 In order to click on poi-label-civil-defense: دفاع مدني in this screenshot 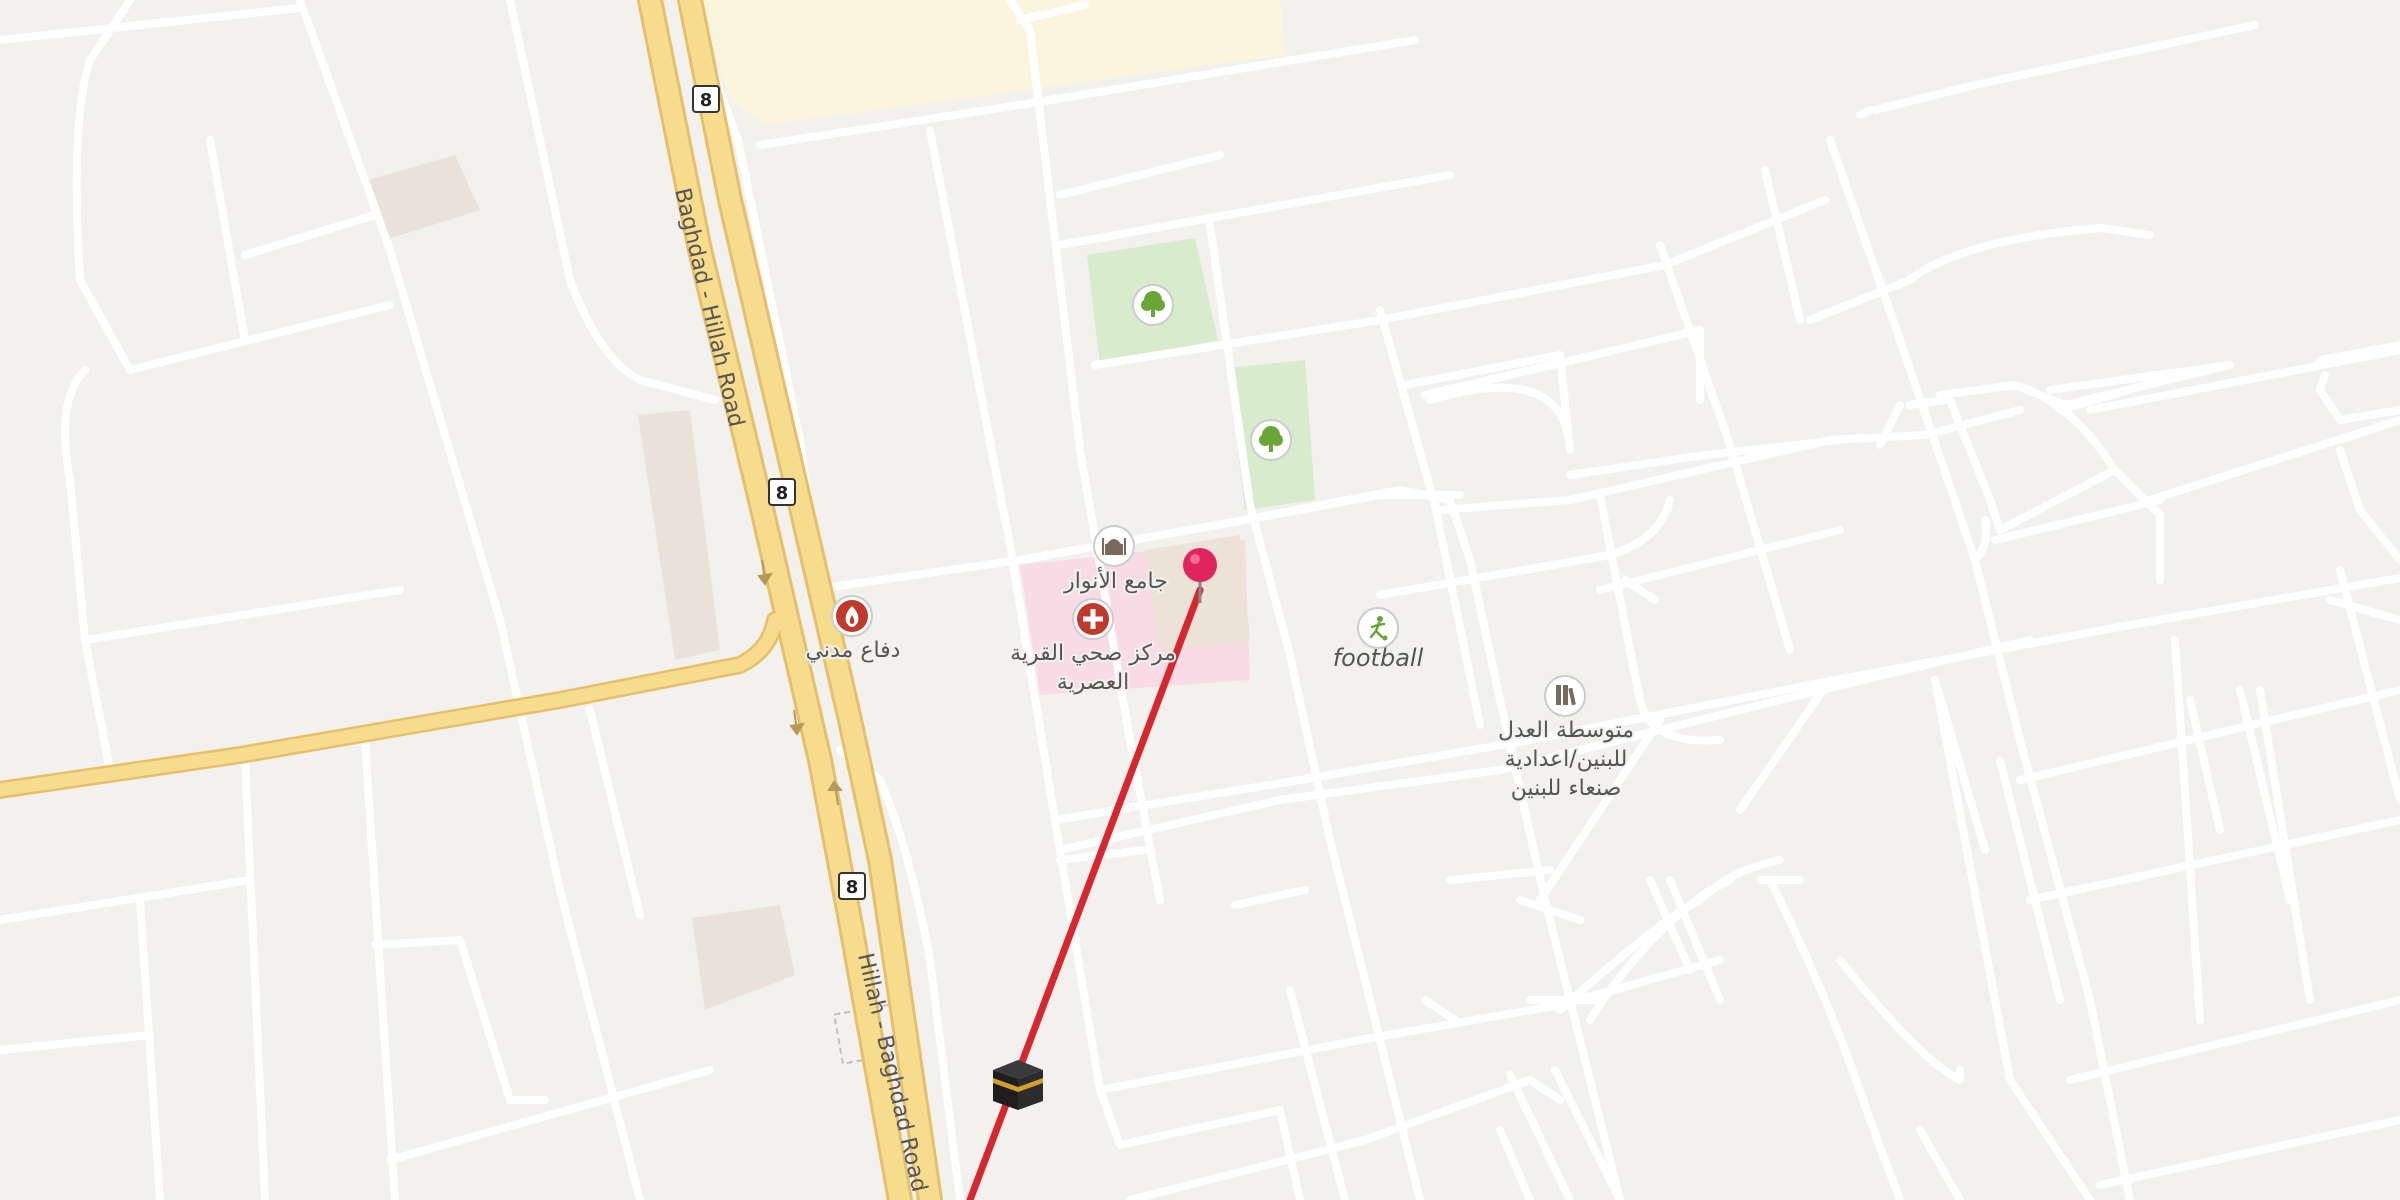, I will do `click(853, 650)`.